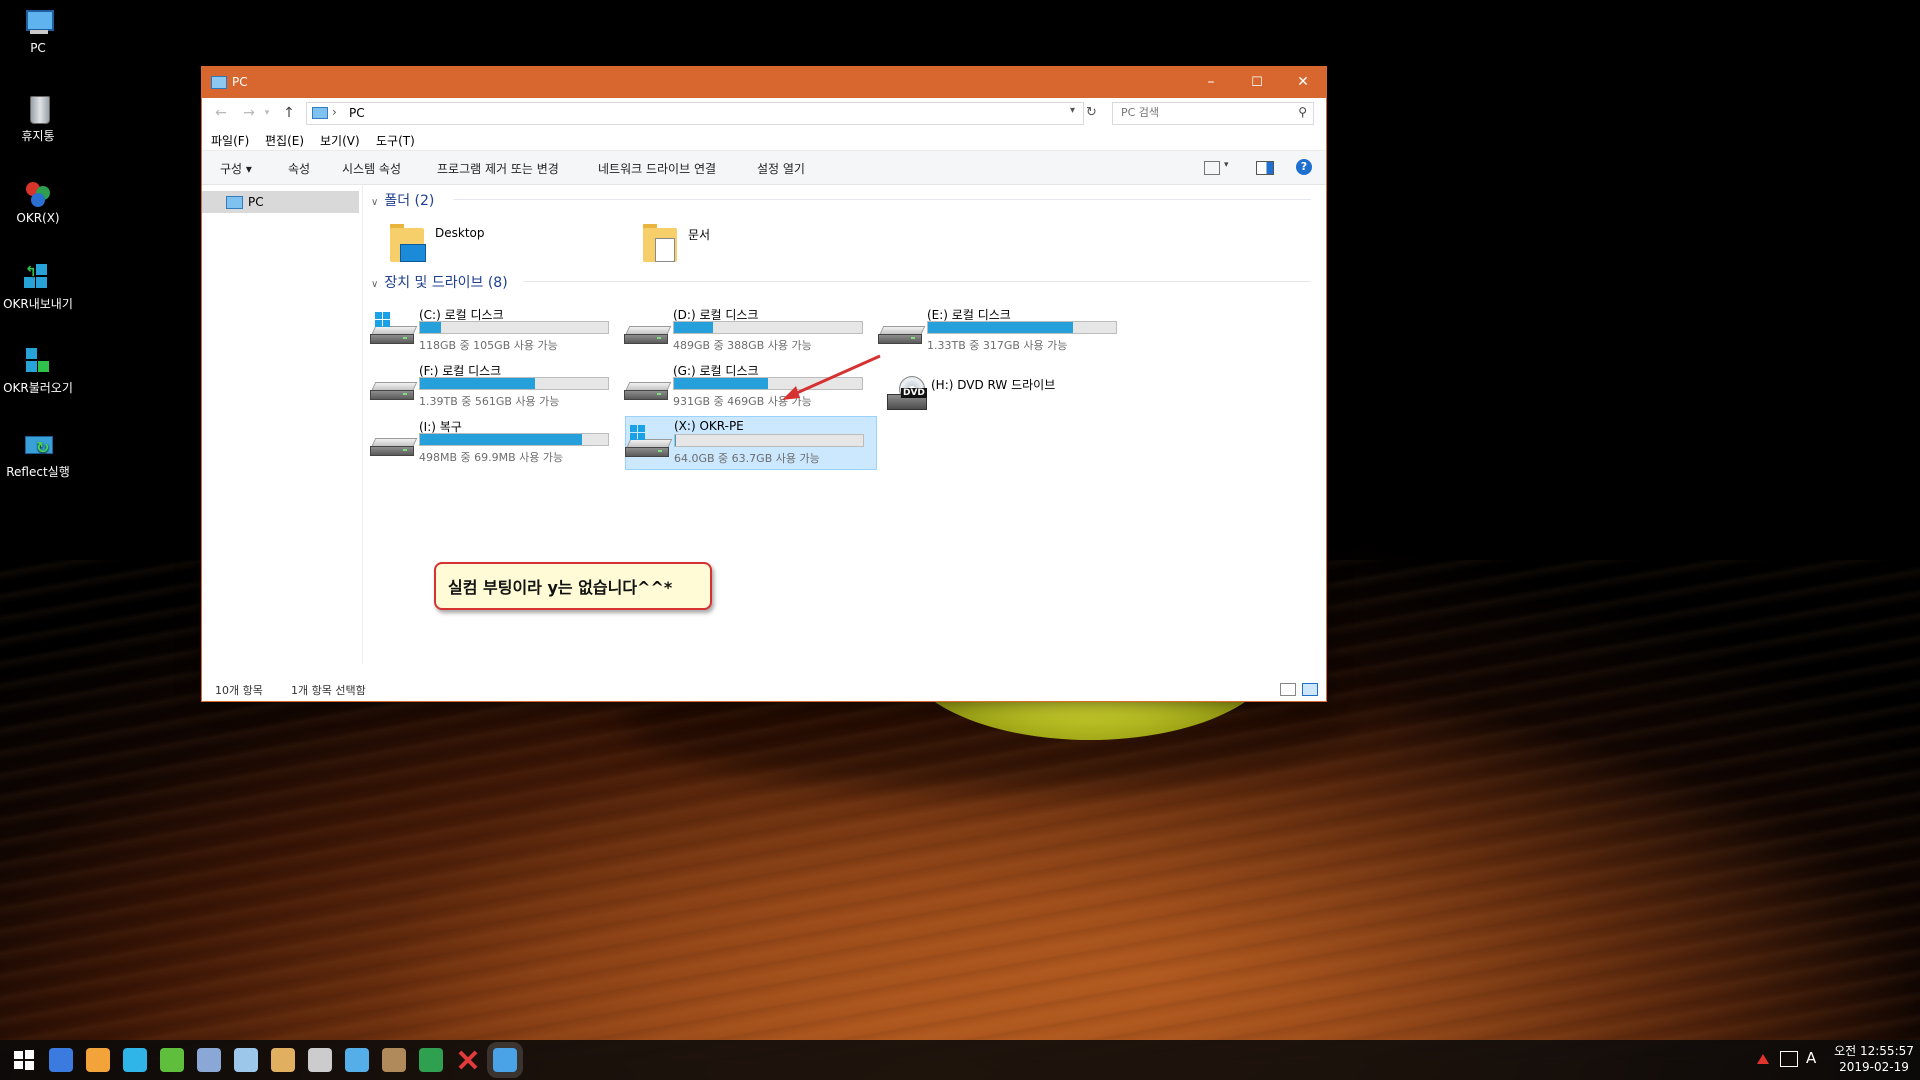  Describe the element at coordinates (394, 1060) in the screenshot. I see `puzzle-icon` at that location.